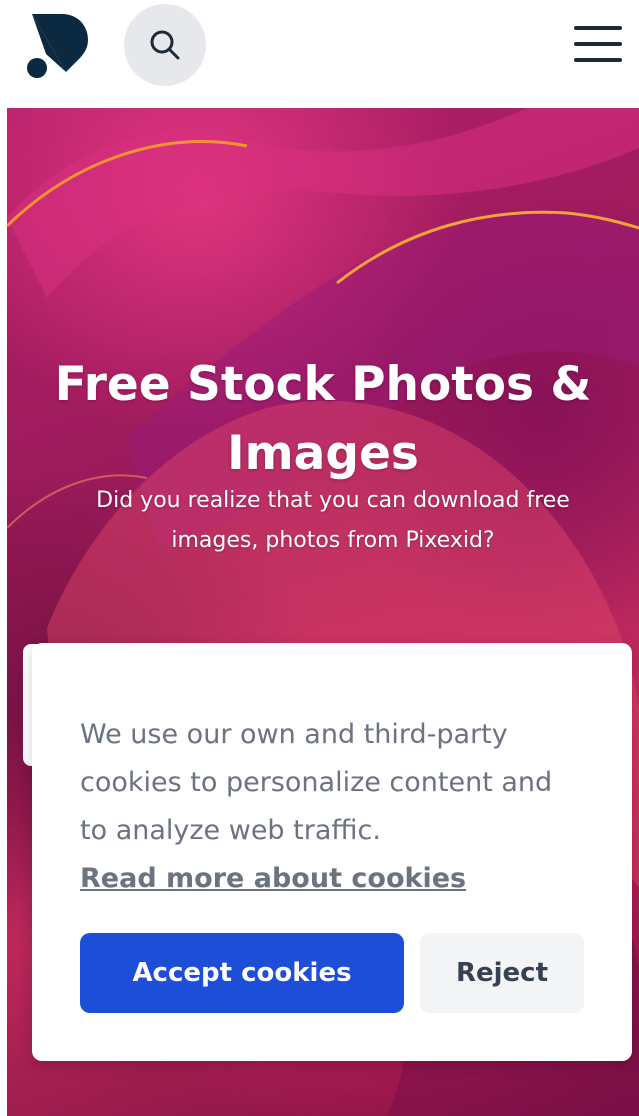 Image resolution: width=639 pixels, height=1116 pixels. Describe the element at coordinates (333, 540) in the screenshot. I see `hero-subtitle-line-2: images, photos from Pixexid?` at that location.